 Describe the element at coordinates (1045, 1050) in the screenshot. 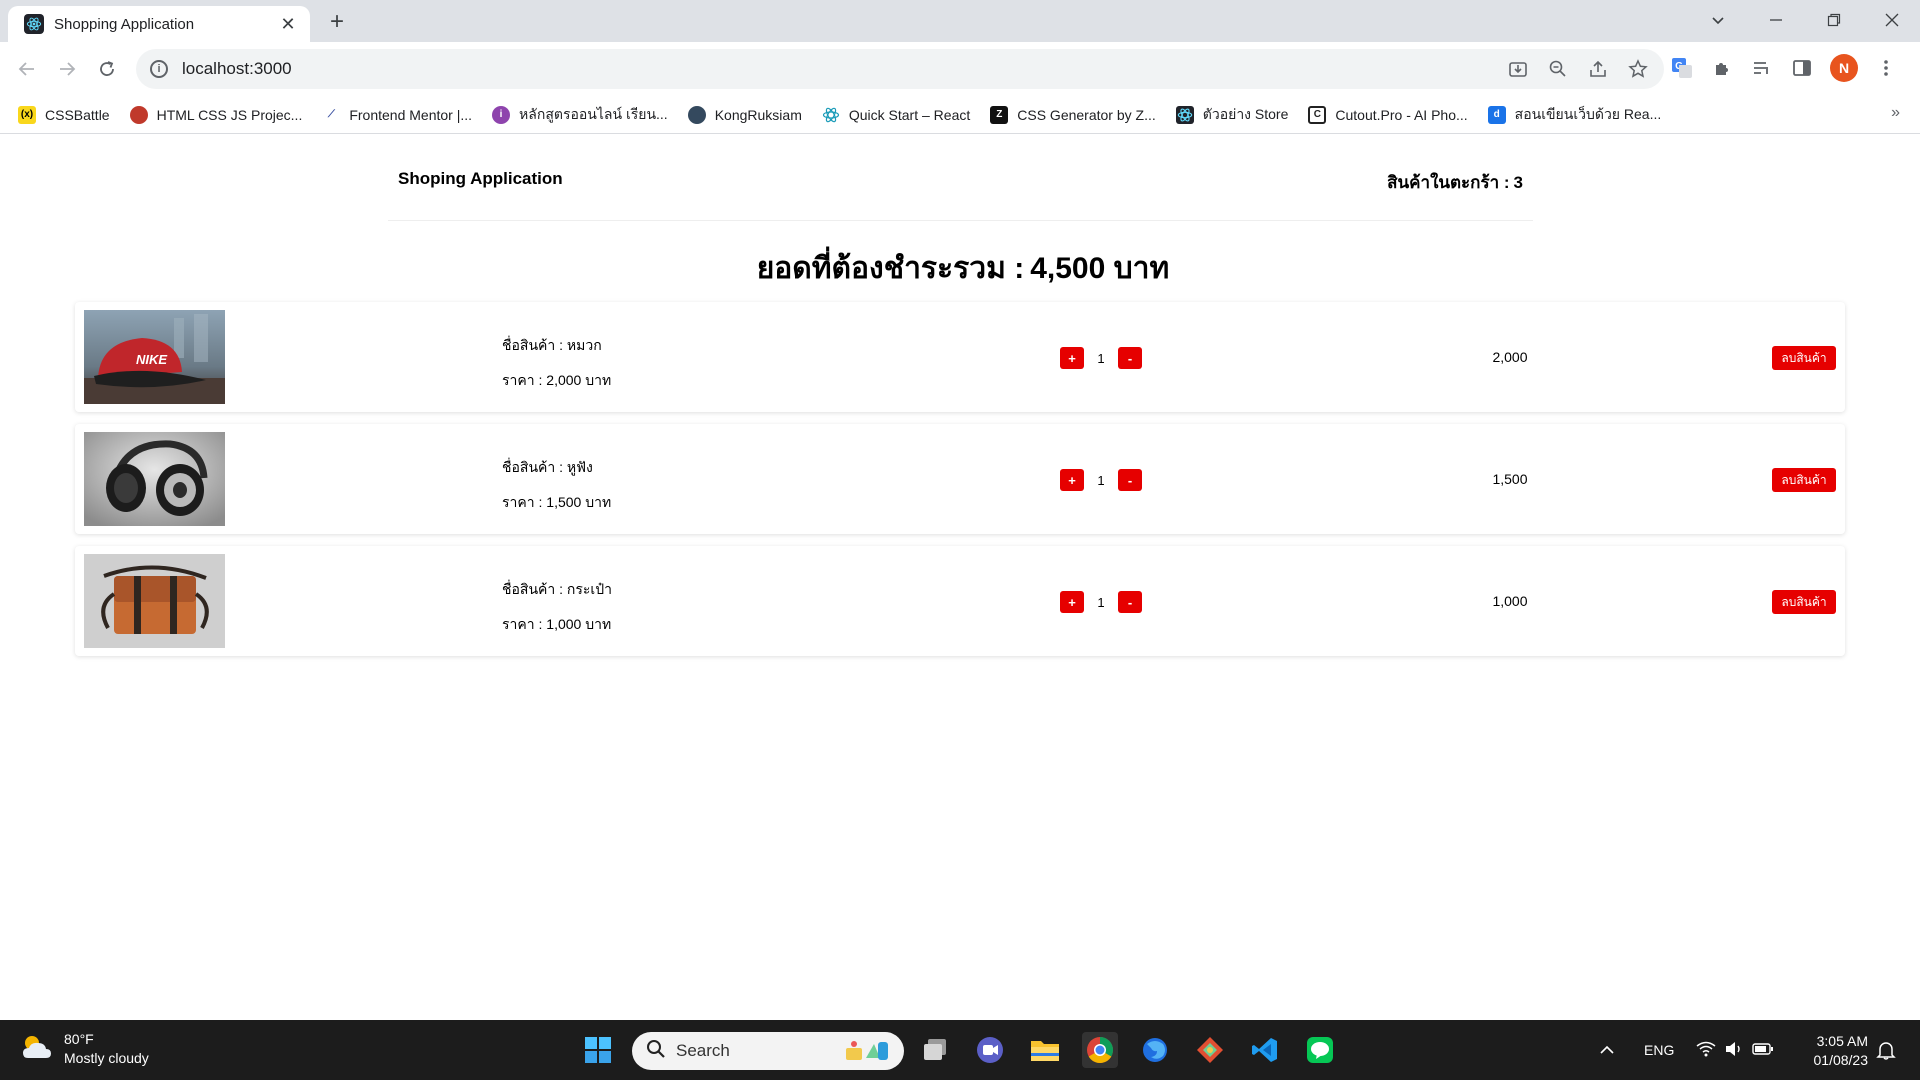

I see `file-explorer-icon` at that location.